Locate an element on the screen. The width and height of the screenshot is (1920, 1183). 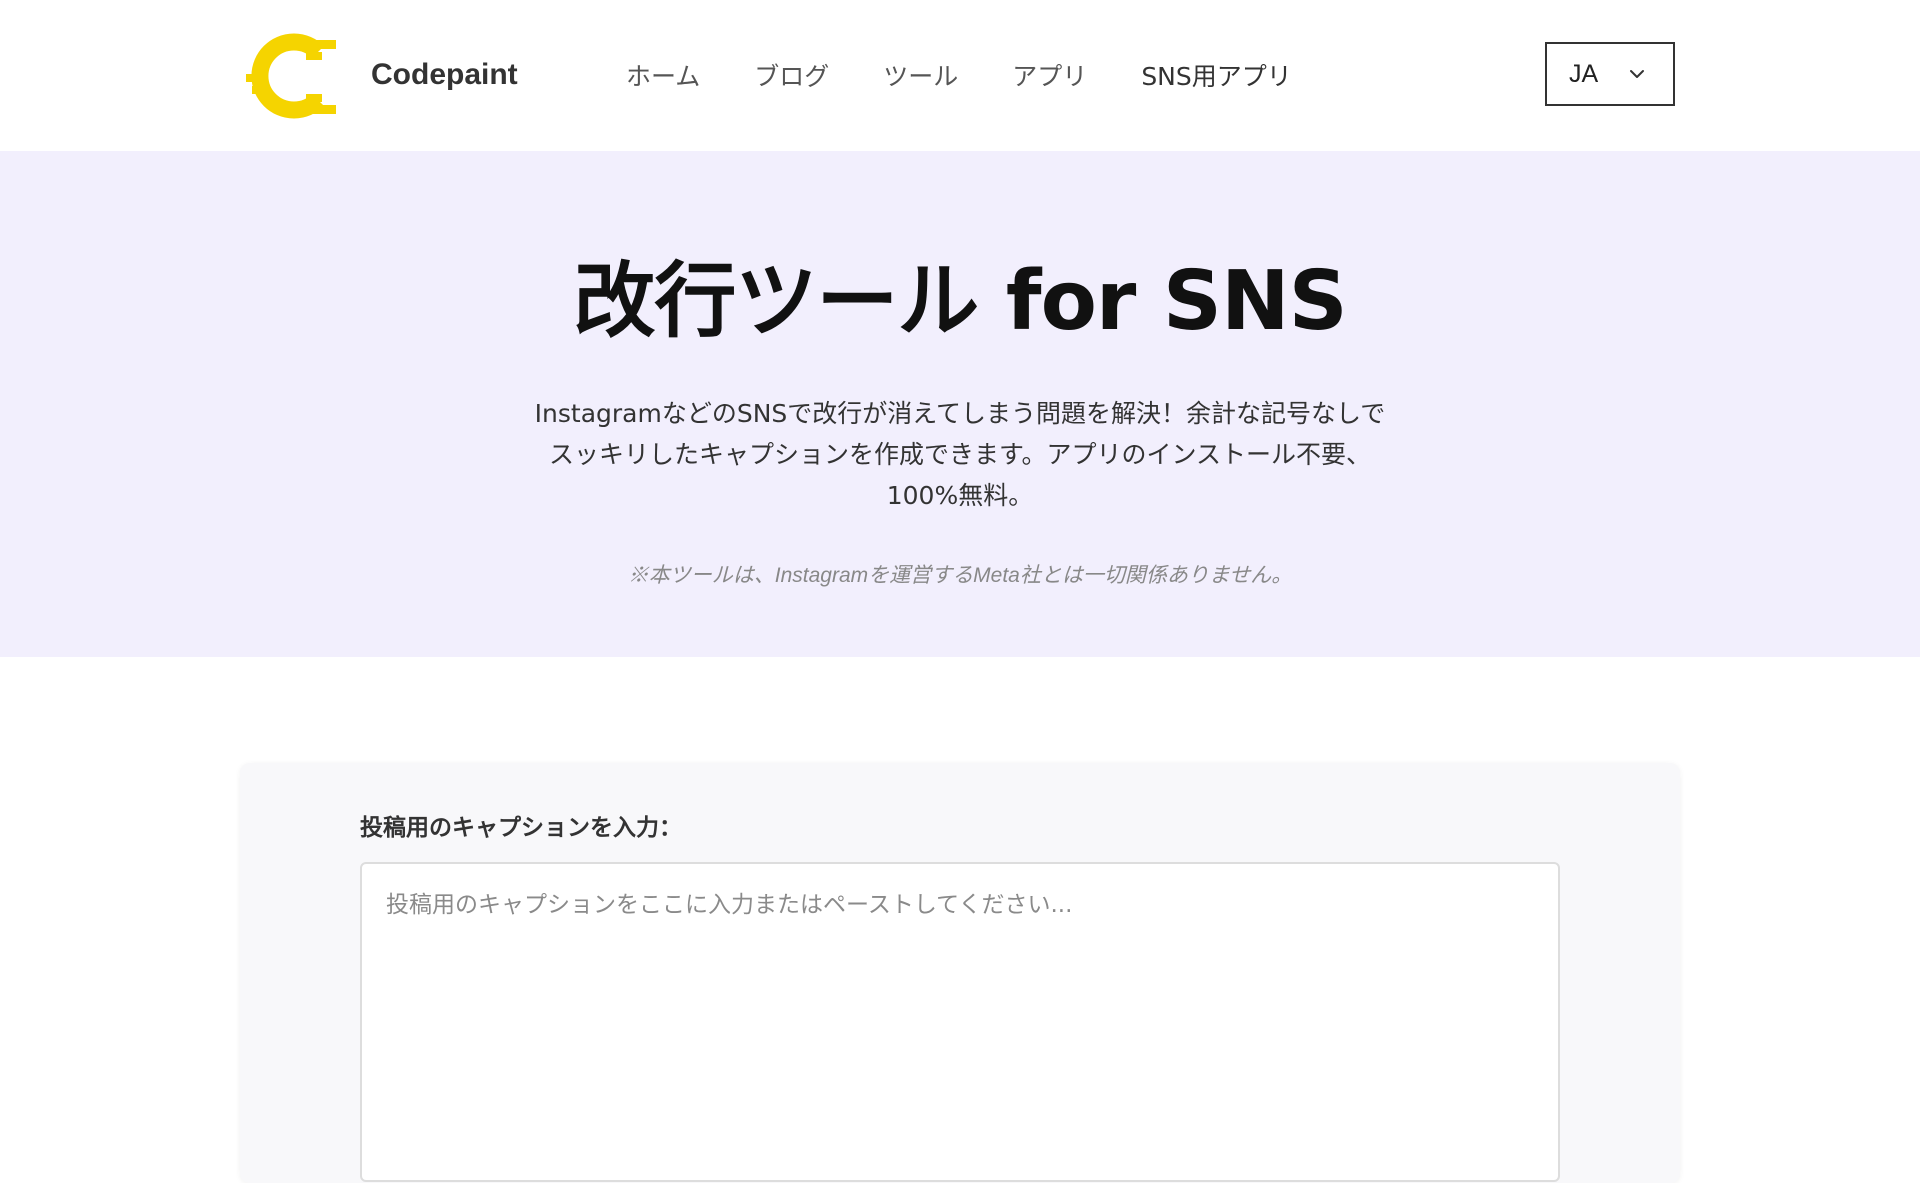
logo-link is located at coordinates (292, 76).